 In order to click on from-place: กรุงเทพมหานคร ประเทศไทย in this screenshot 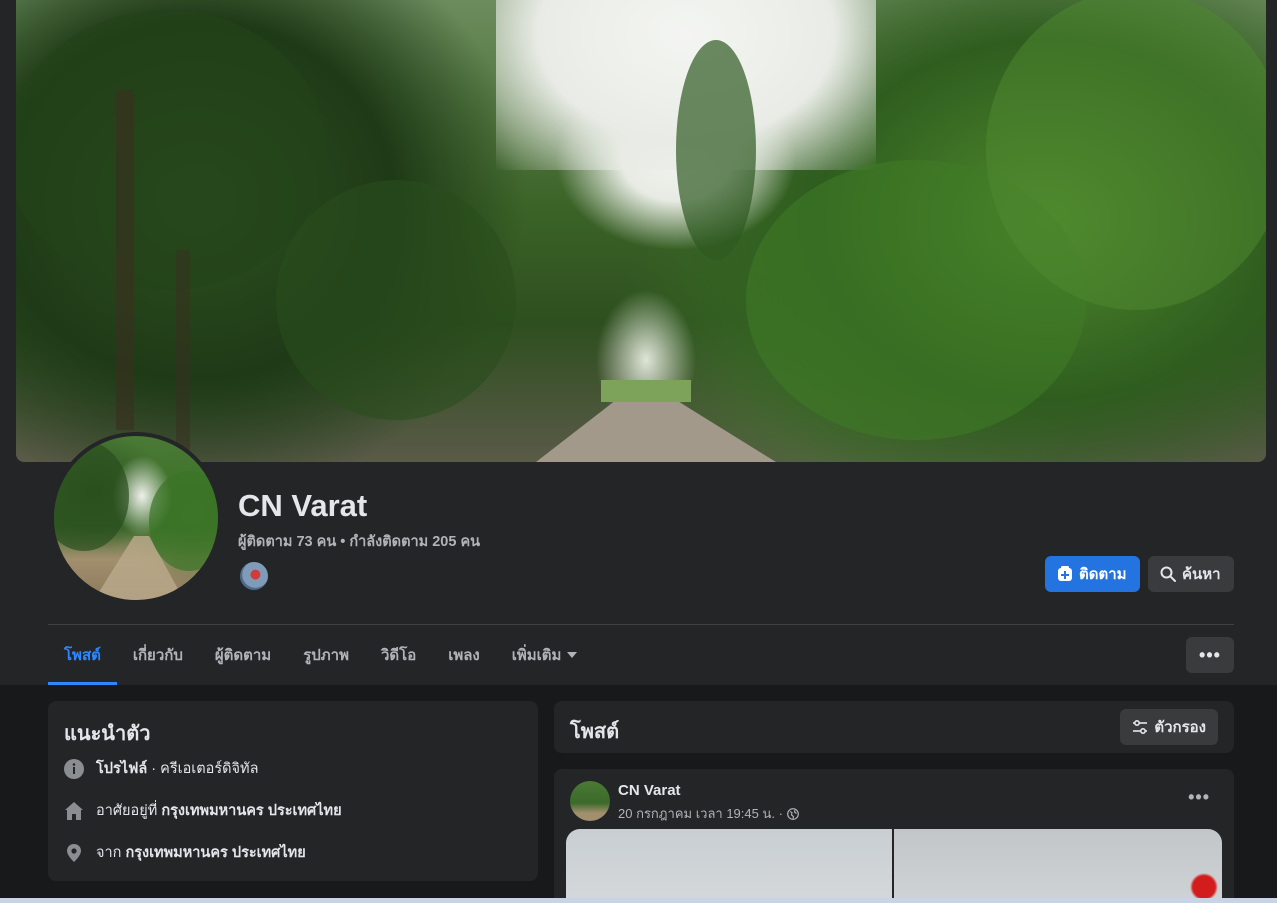, I will do `click(215, 853)`.